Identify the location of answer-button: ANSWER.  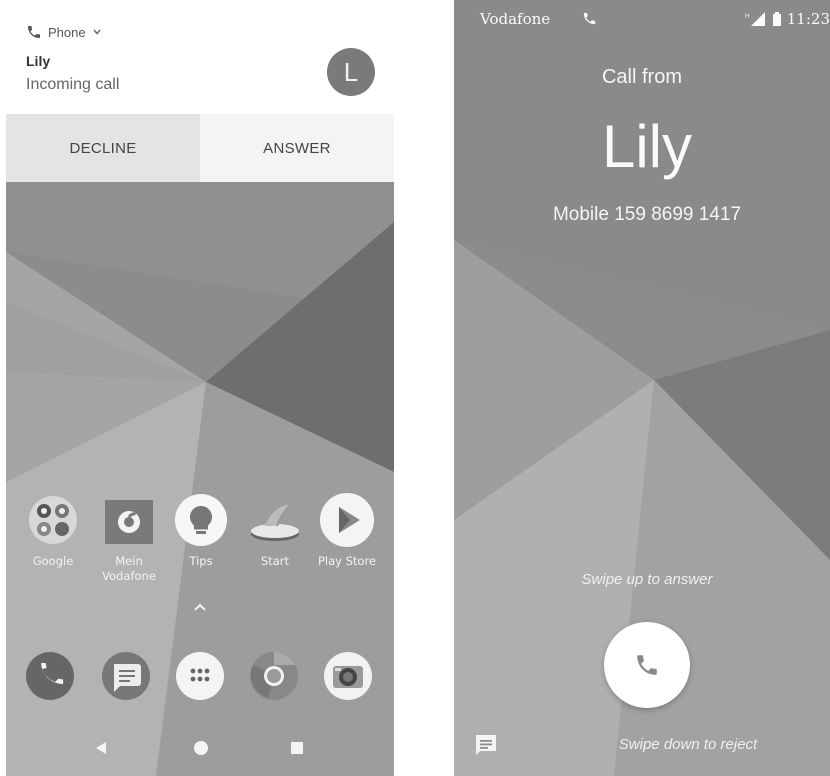
(297, 148).